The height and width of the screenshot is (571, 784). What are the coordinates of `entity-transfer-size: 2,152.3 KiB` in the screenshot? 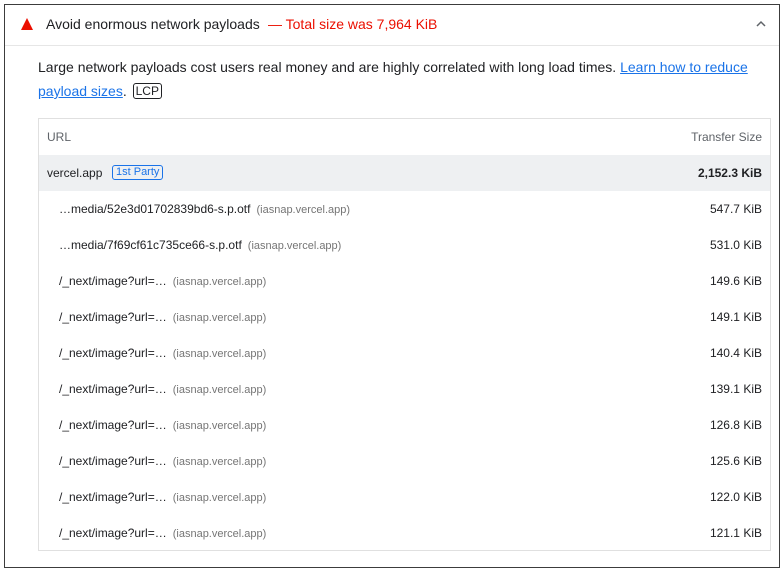 It's located at (729, 173).